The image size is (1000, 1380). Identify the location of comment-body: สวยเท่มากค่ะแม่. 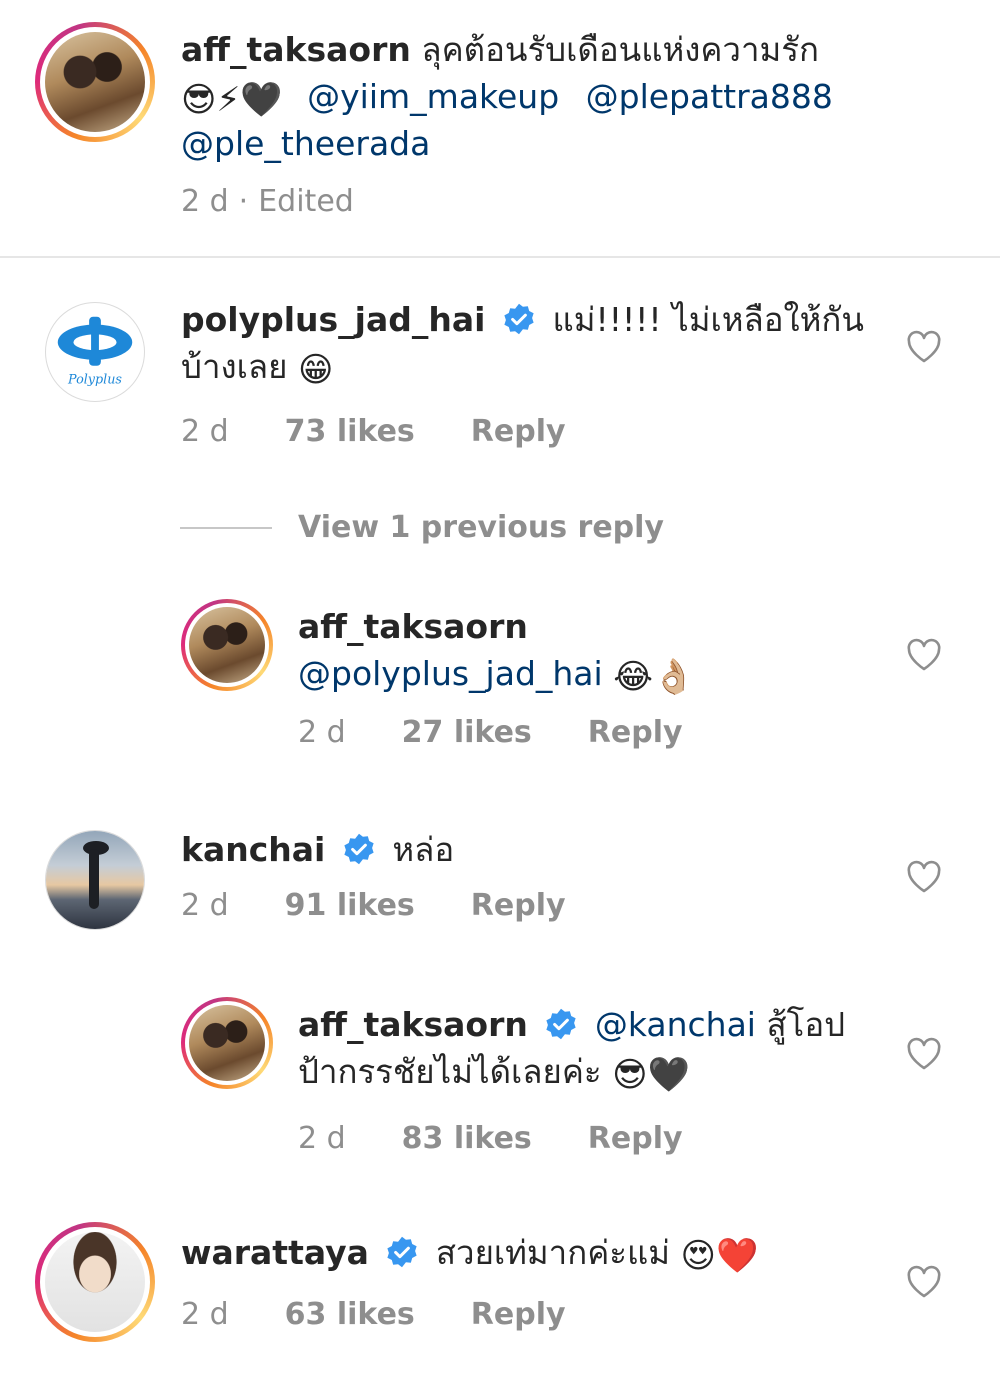
(553, 1252).